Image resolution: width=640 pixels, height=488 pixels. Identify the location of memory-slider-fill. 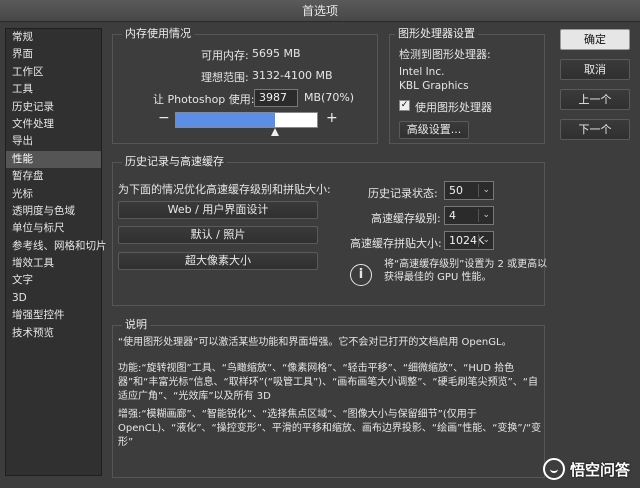
(225, 120).